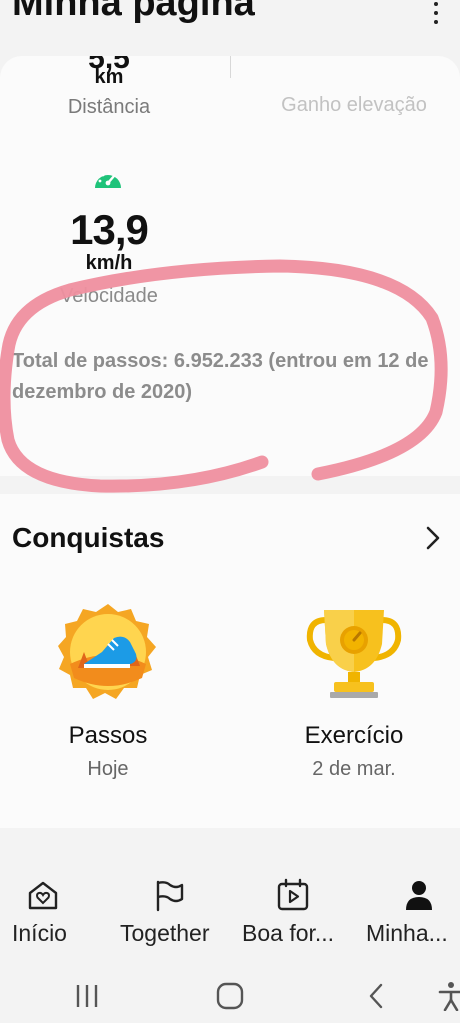 This screenshot has width=460, height=1023. What do you see at coordinates (87, 996) in the screenshot?
I see `recent-apps-icon` at bounding box center [87, 996].